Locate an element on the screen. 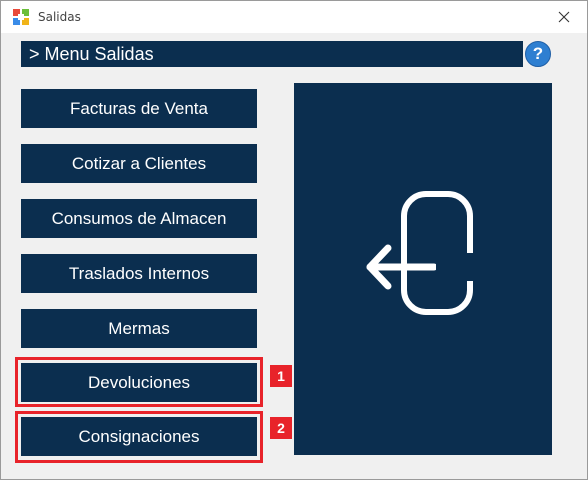 The image size is (588, 480). devoluciones-button: Devoluciones is located at coordinates (139, 382).